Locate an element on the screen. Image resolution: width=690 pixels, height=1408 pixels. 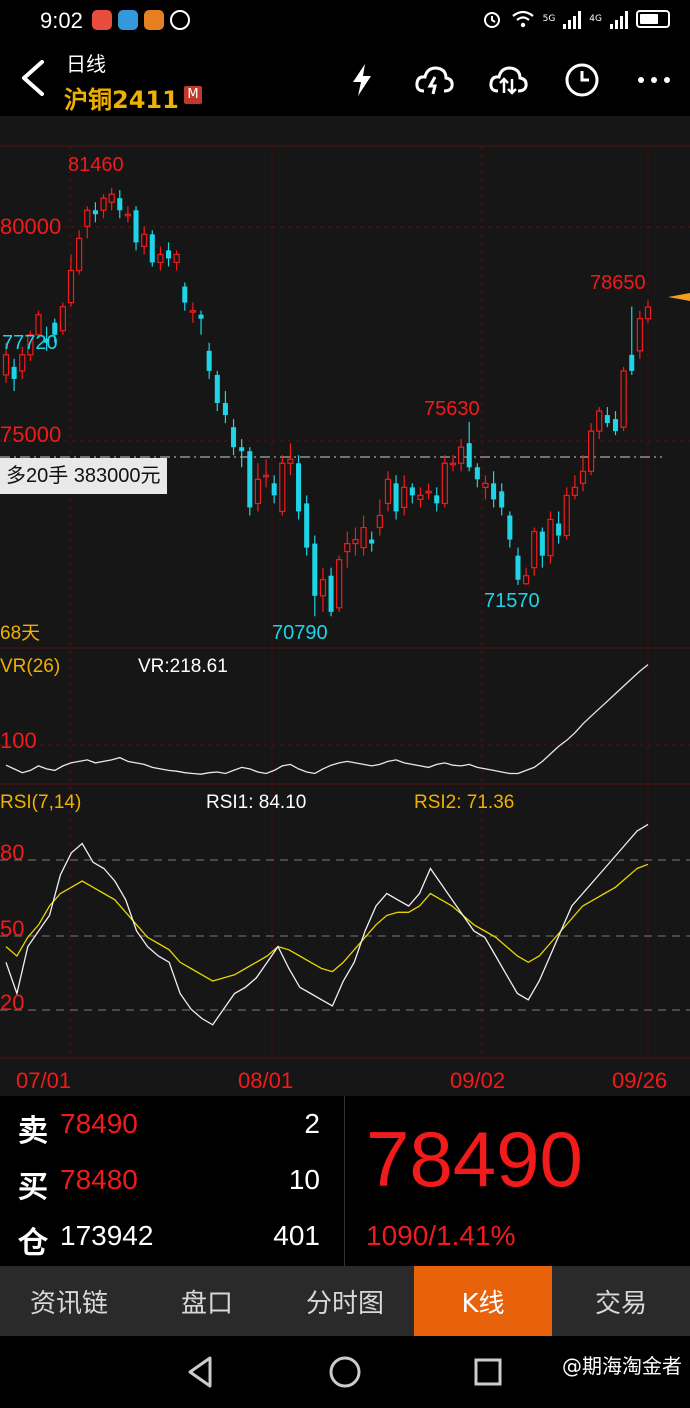
rsi-indicator-name: RSI(7,14) is located at coordinates (40, 803).